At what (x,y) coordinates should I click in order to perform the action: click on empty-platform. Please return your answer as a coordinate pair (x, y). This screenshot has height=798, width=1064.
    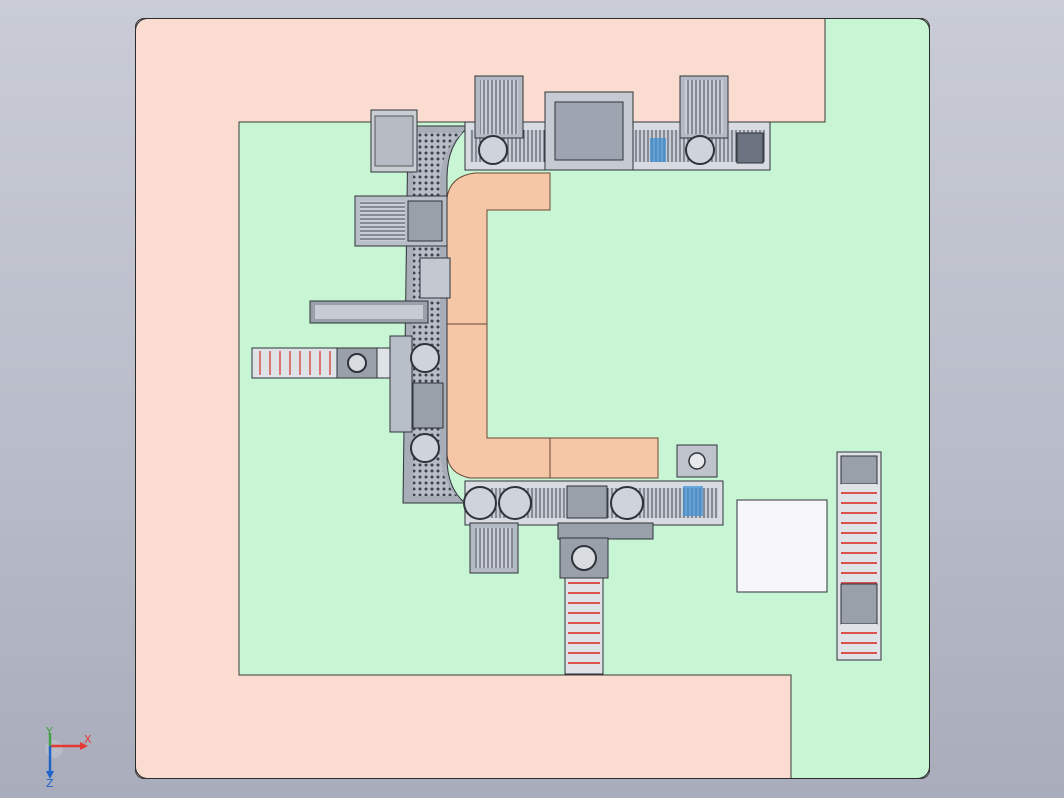
    Looking at the image, I should click on (782, 546).